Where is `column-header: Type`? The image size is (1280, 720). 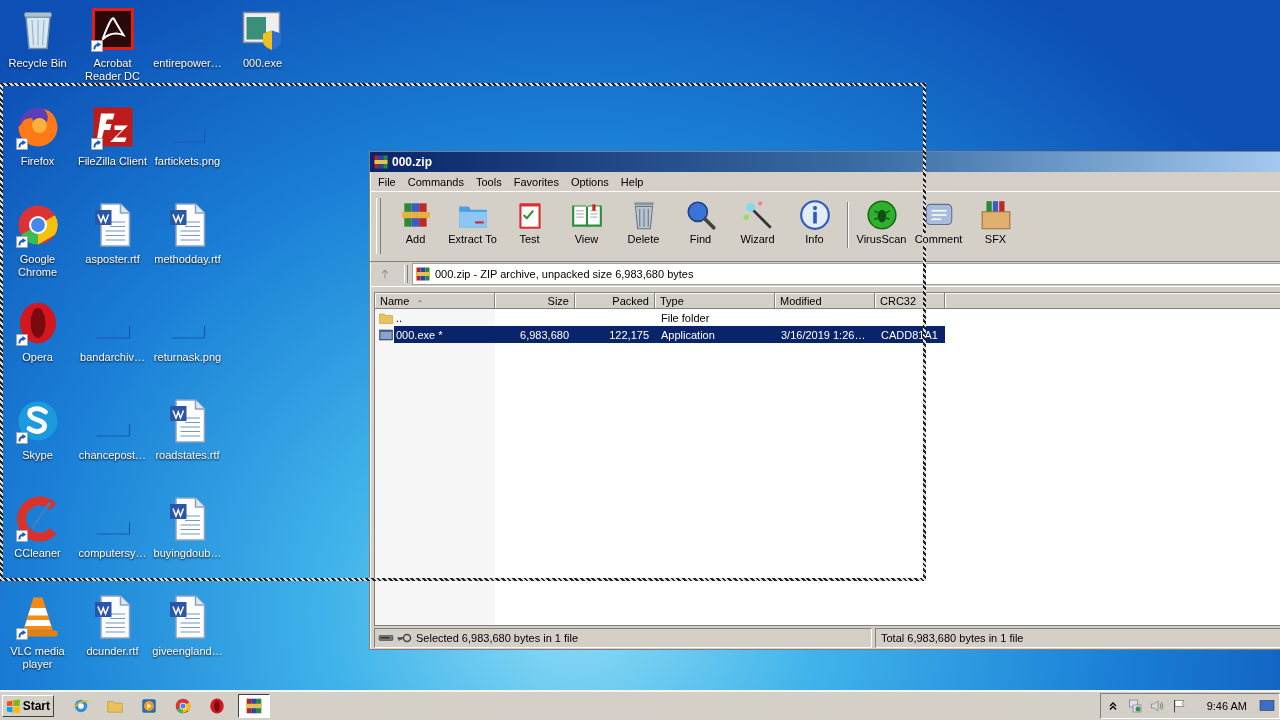 column-header: Type is located at coordinates (715, 301).